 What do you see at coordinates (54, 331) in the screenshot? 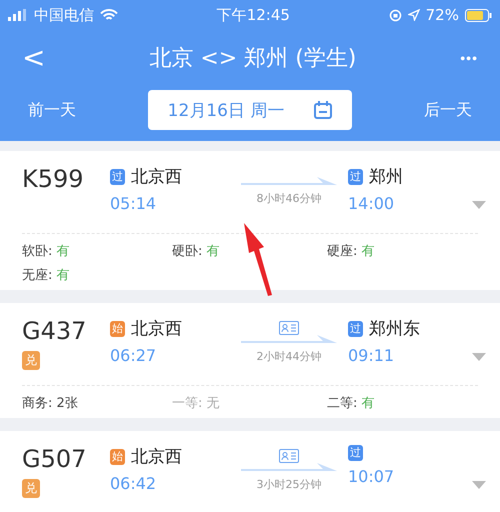
I see `train-number: G437` at bounding box center [54, 331].